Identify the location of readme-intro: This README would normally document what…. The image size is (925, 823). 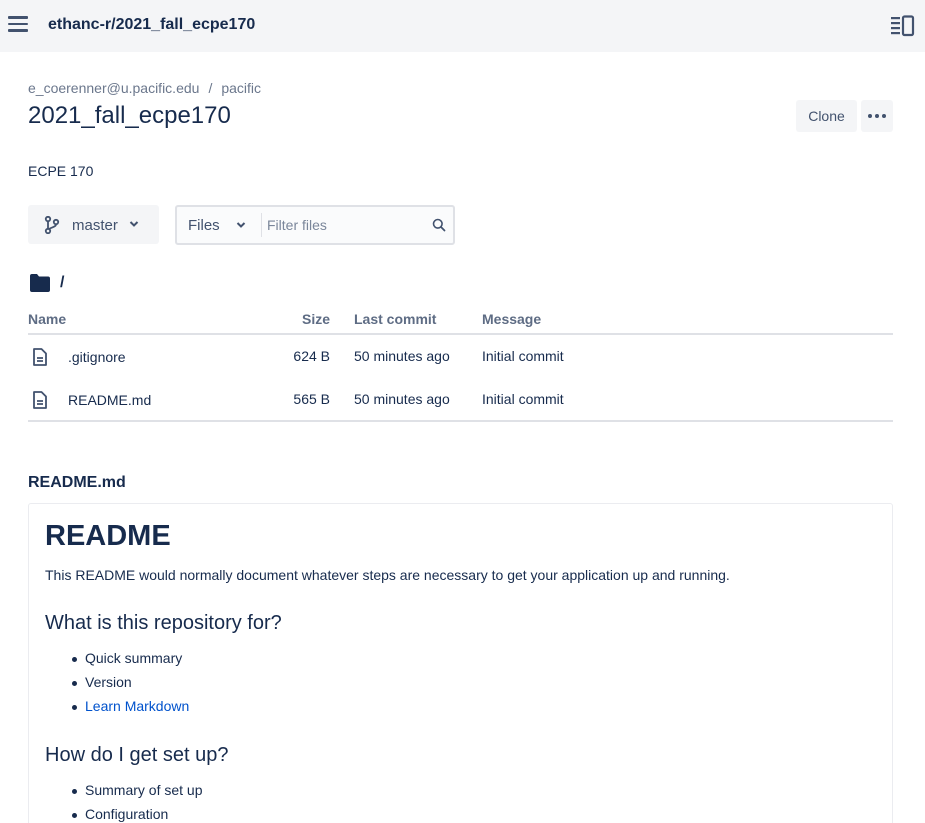
(387, 575).